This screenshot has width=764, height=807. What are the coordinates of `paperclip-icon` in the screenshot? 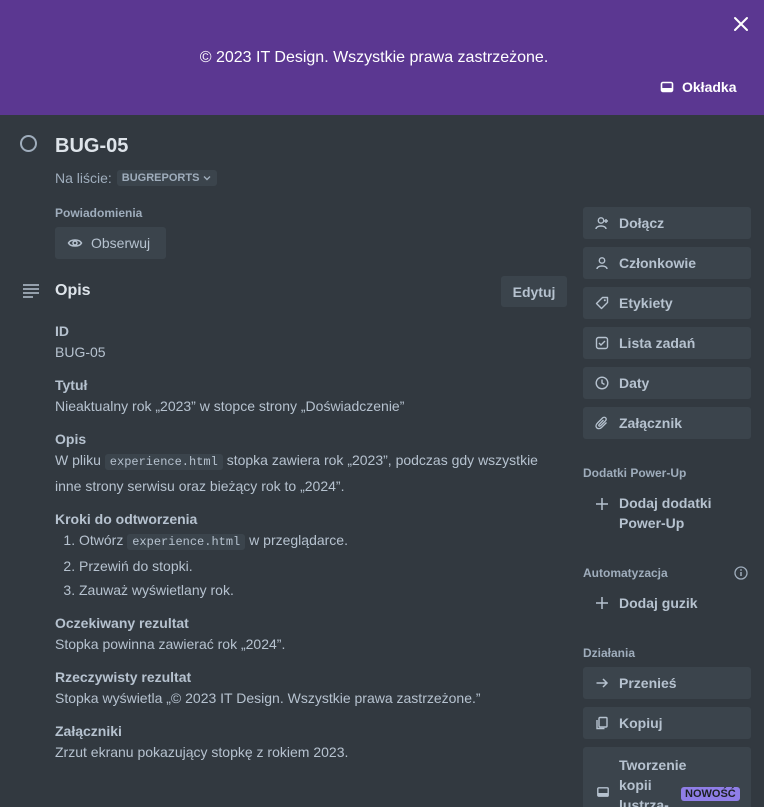 It's located at (601, 423).